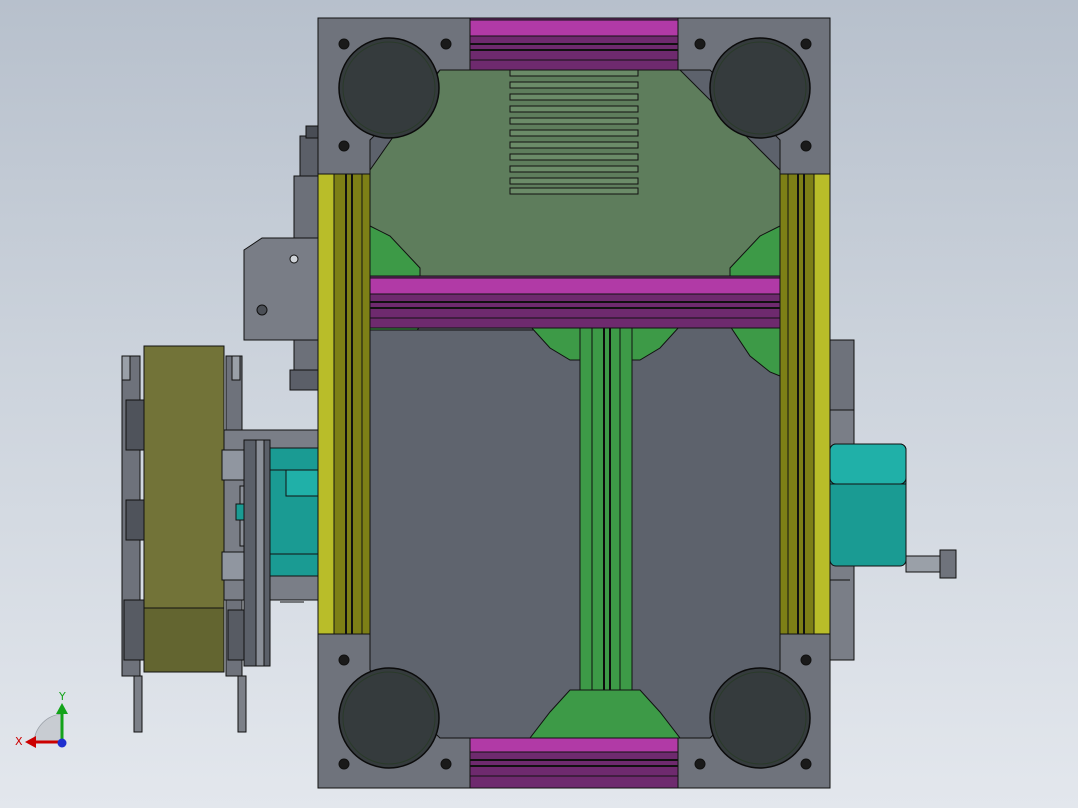 The width and height of the screenshot is (1078, 808). What do you see at coordinates (184, 478) in the screenshot?
I see `left-belt` at bounding box center [184, 478].